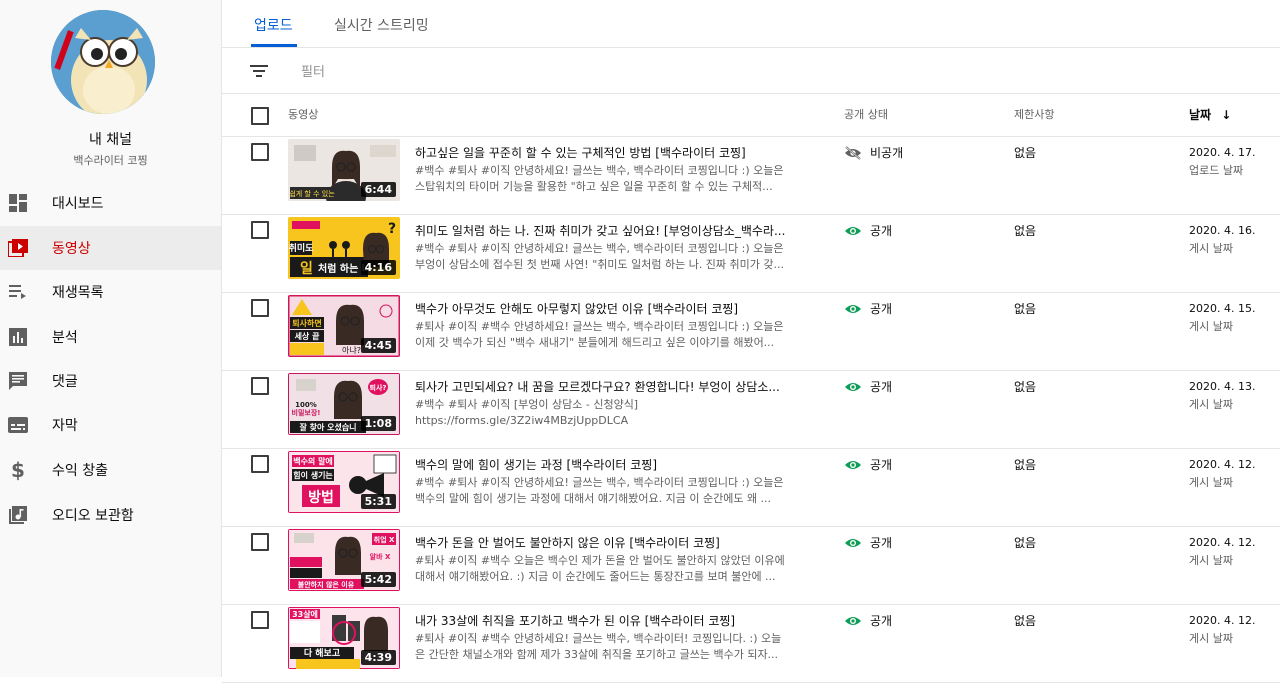 Image resolution: width=1280 pixels, height=683 pixels. Describe the element at coordinates (378, 657) in the screenshot. I see `video-duration: 4:39` at that location.